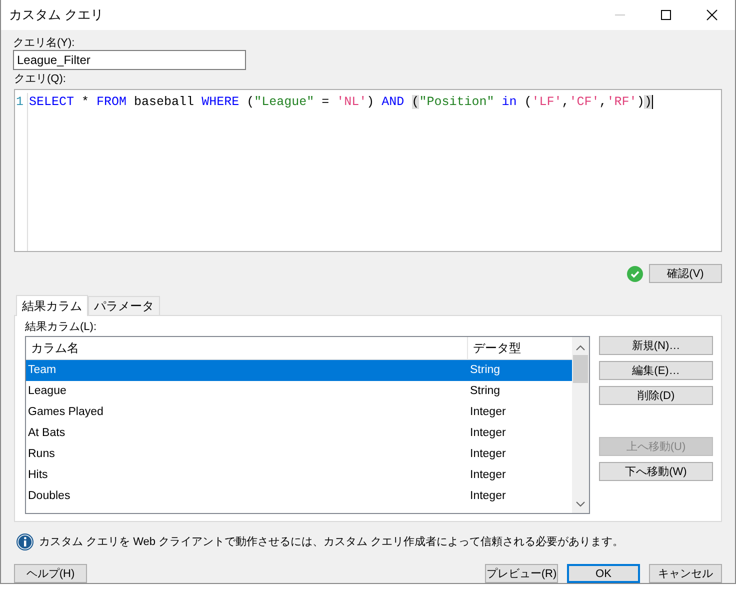 The image size is (736, 595). What do you see at coordinates (40, 79) in the screenshot?
I see `field-label: クエリ(Q):` at bounding box center [40, 79].